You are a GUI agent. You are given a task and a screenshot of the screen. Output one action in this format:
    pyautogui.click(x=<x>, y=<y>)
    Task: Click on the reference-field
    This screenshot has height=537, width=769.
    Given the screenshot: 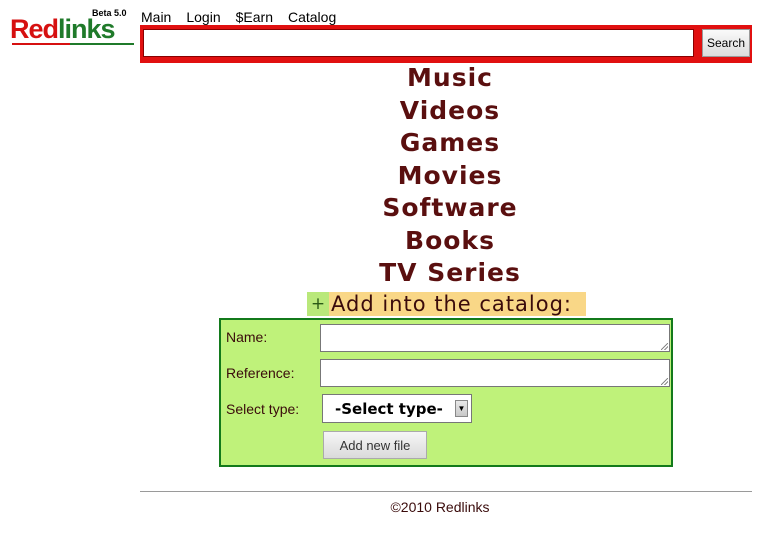 What is the action you would take?
    pyautogui.click(x=495, y=373)
    